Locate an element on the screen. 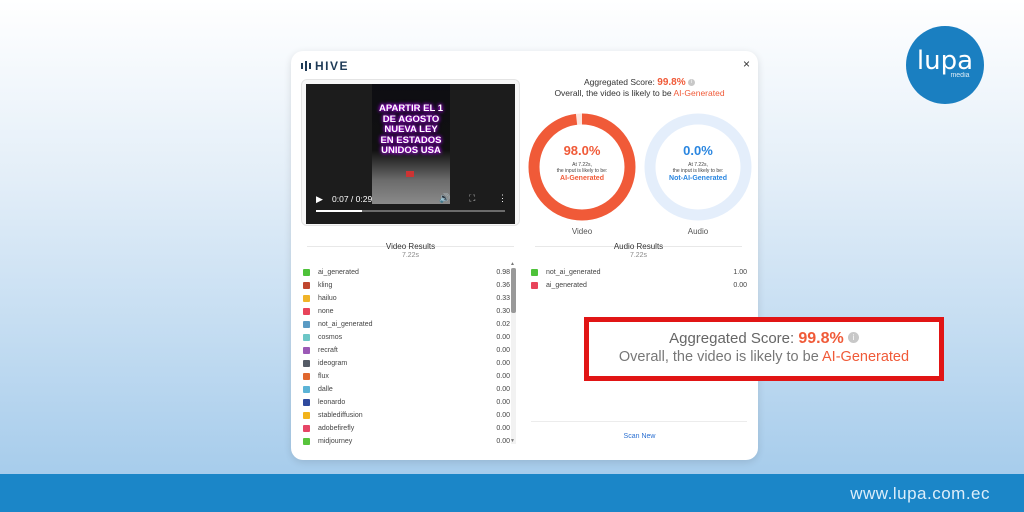 This screenshot has height=512, width=1024. result-value: 0.33 is located at coordinates (503, 298).